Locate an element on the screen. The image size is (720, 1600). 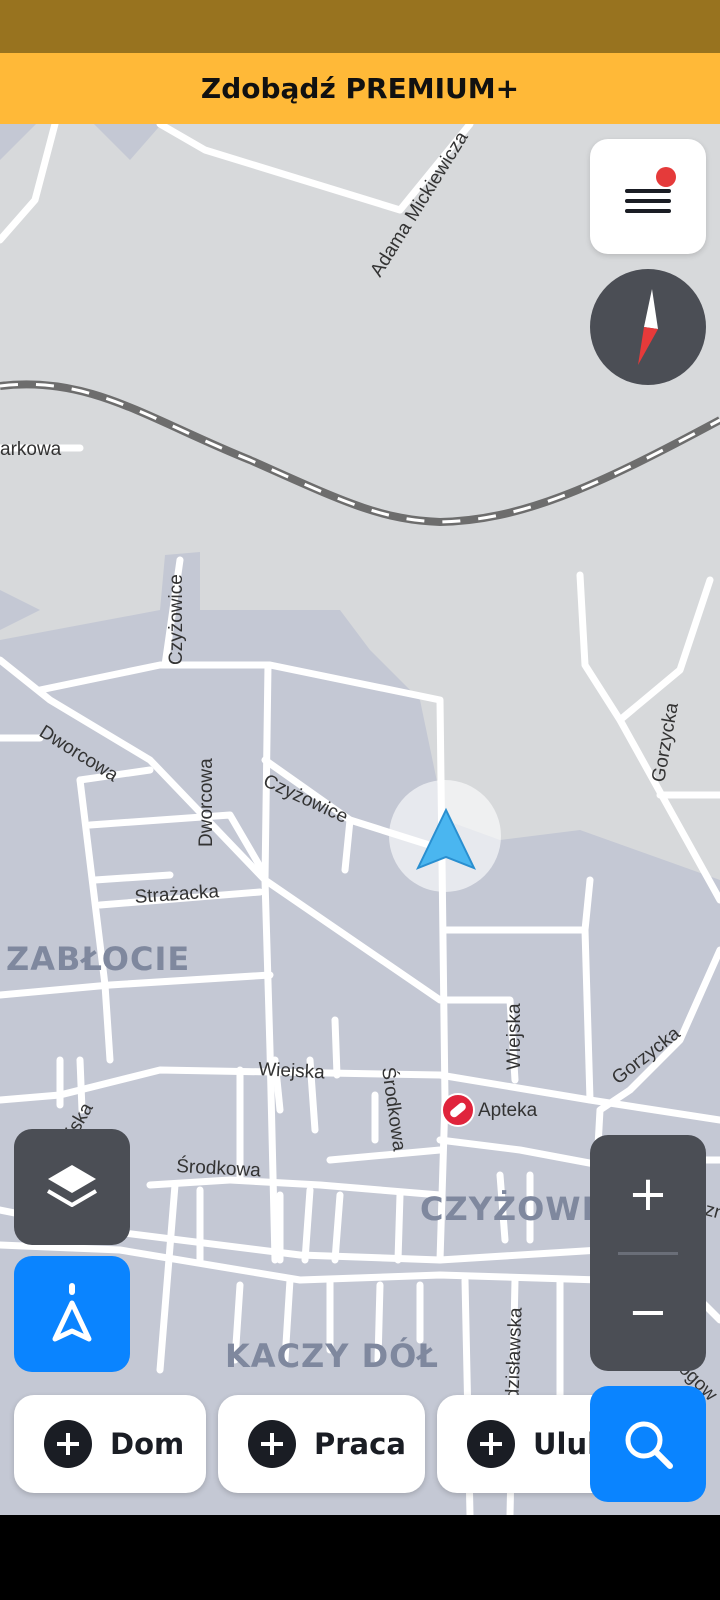
status-bar is located at coordinates (360, 26).